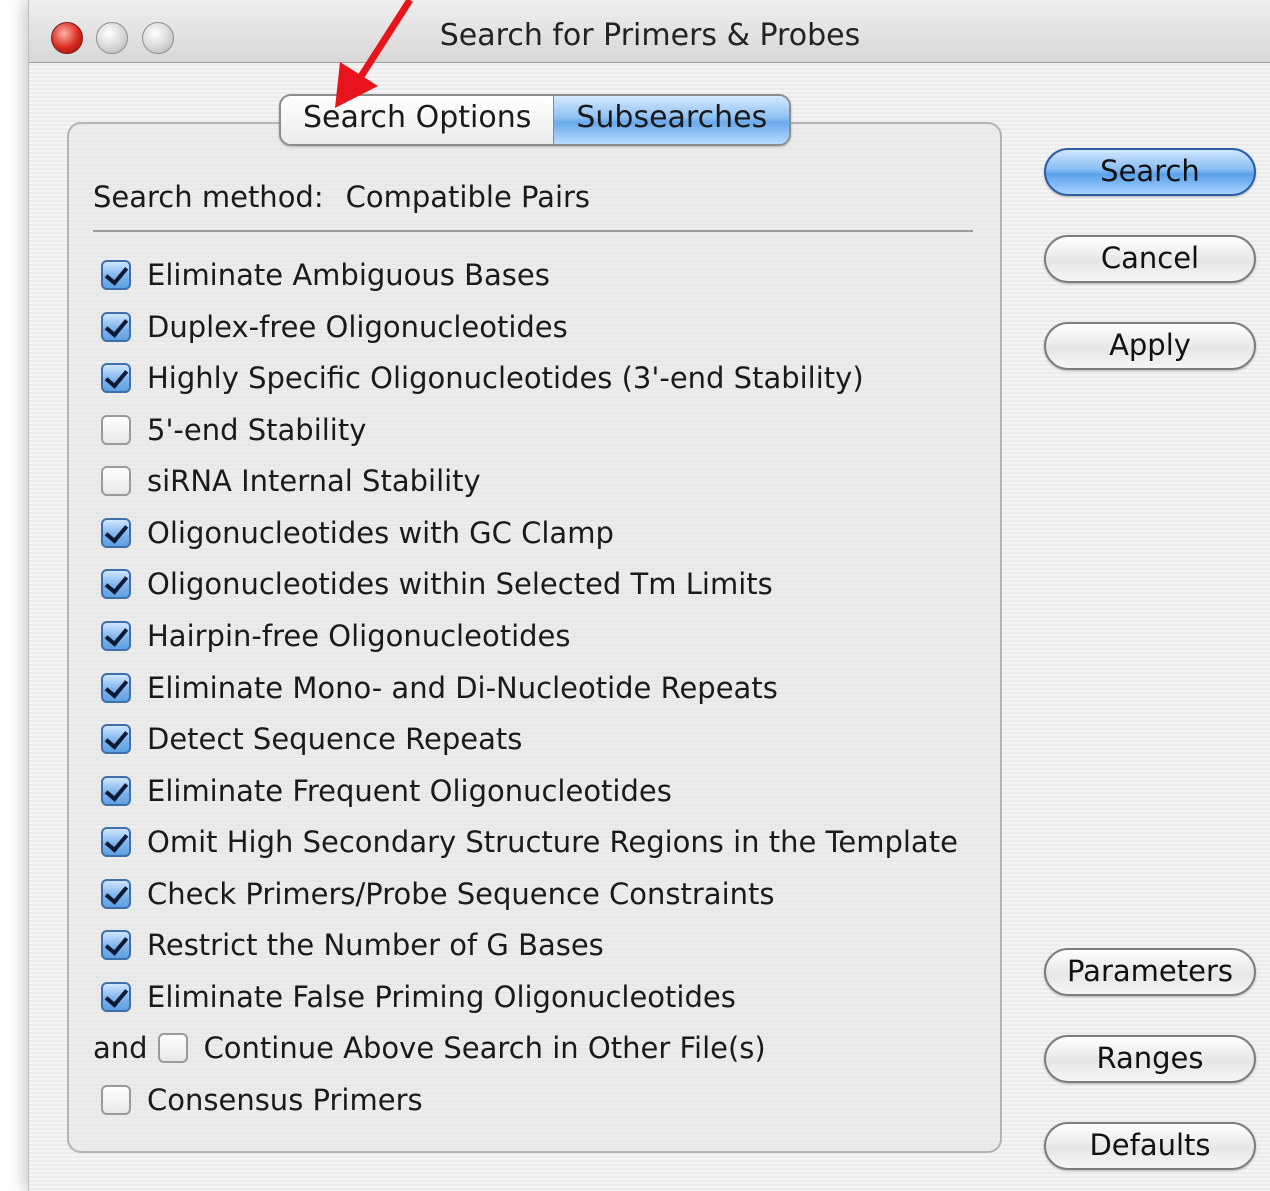 This screenshot has width=1270, height=1191. What do you see at coordinates (285, 1100) in the screenshot?
I see `option-label: Consensus Primers` at bounding box center [285, 1100].